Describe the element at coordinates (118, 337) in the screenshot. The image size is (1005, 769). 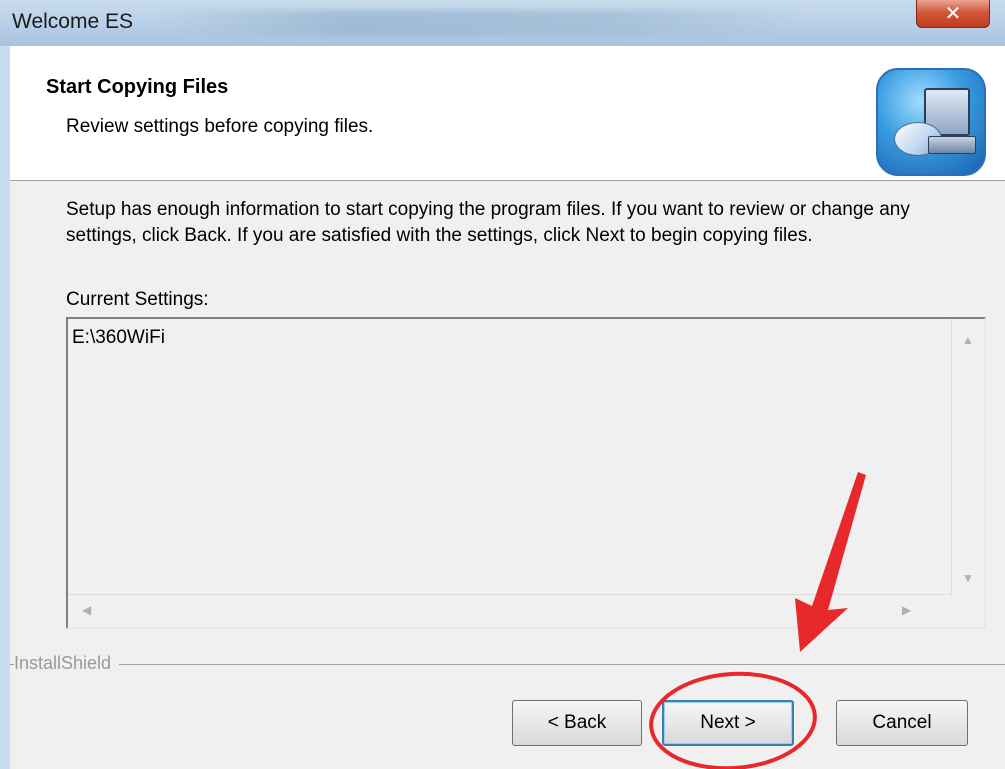
I see `current-settings-value: E:\360WiFi` at that location.